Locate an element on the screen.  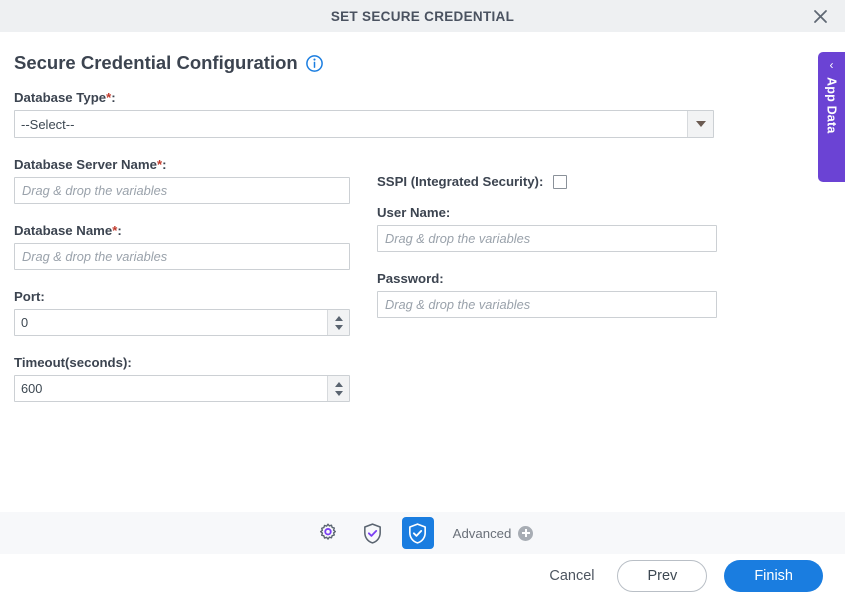
database-type-select: --Select-- is located at coordinates (364, 124).